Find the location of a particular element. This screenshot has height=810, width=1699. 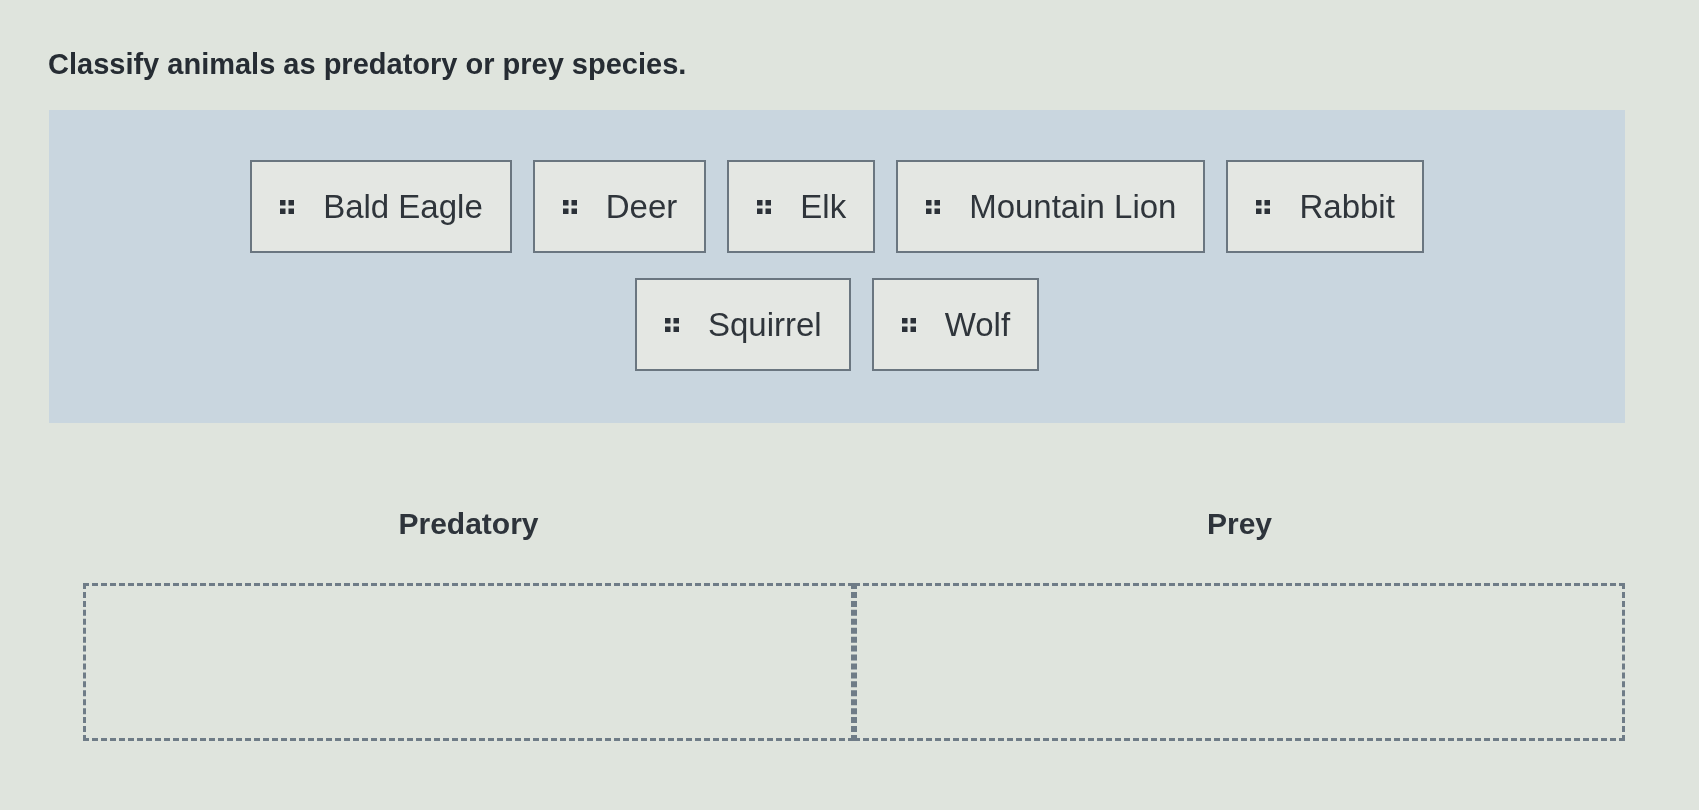

animal-card: Mountain Lion is located at coordinates (1051, 206).